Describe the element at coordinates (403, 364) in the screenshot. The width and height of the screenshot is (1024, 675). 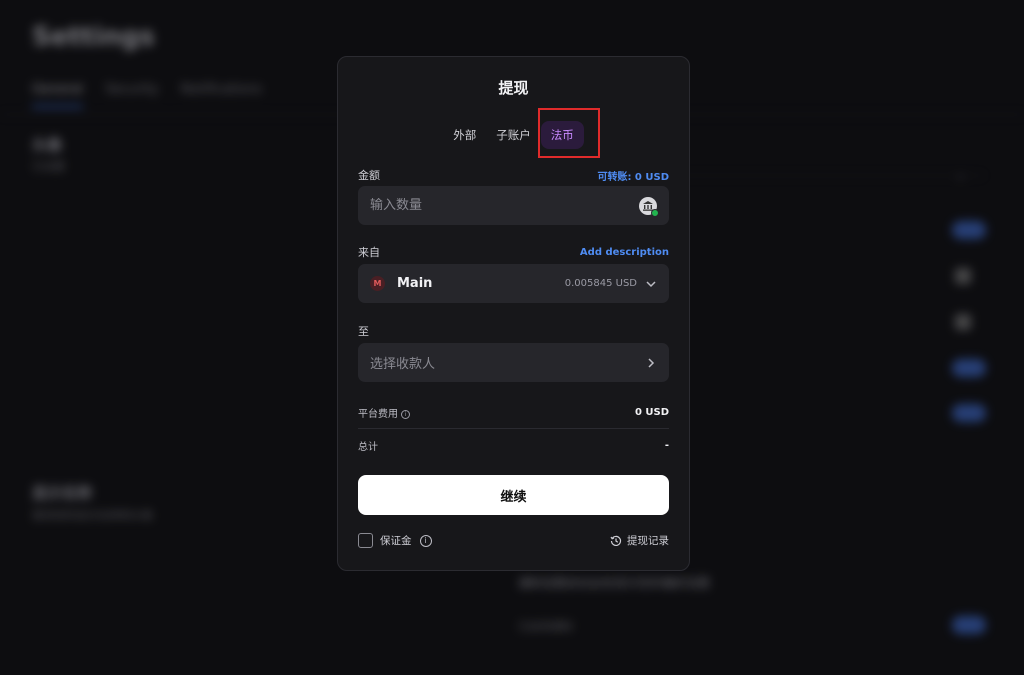
I see `recipient-placeholder: 选择收款人` at that location.